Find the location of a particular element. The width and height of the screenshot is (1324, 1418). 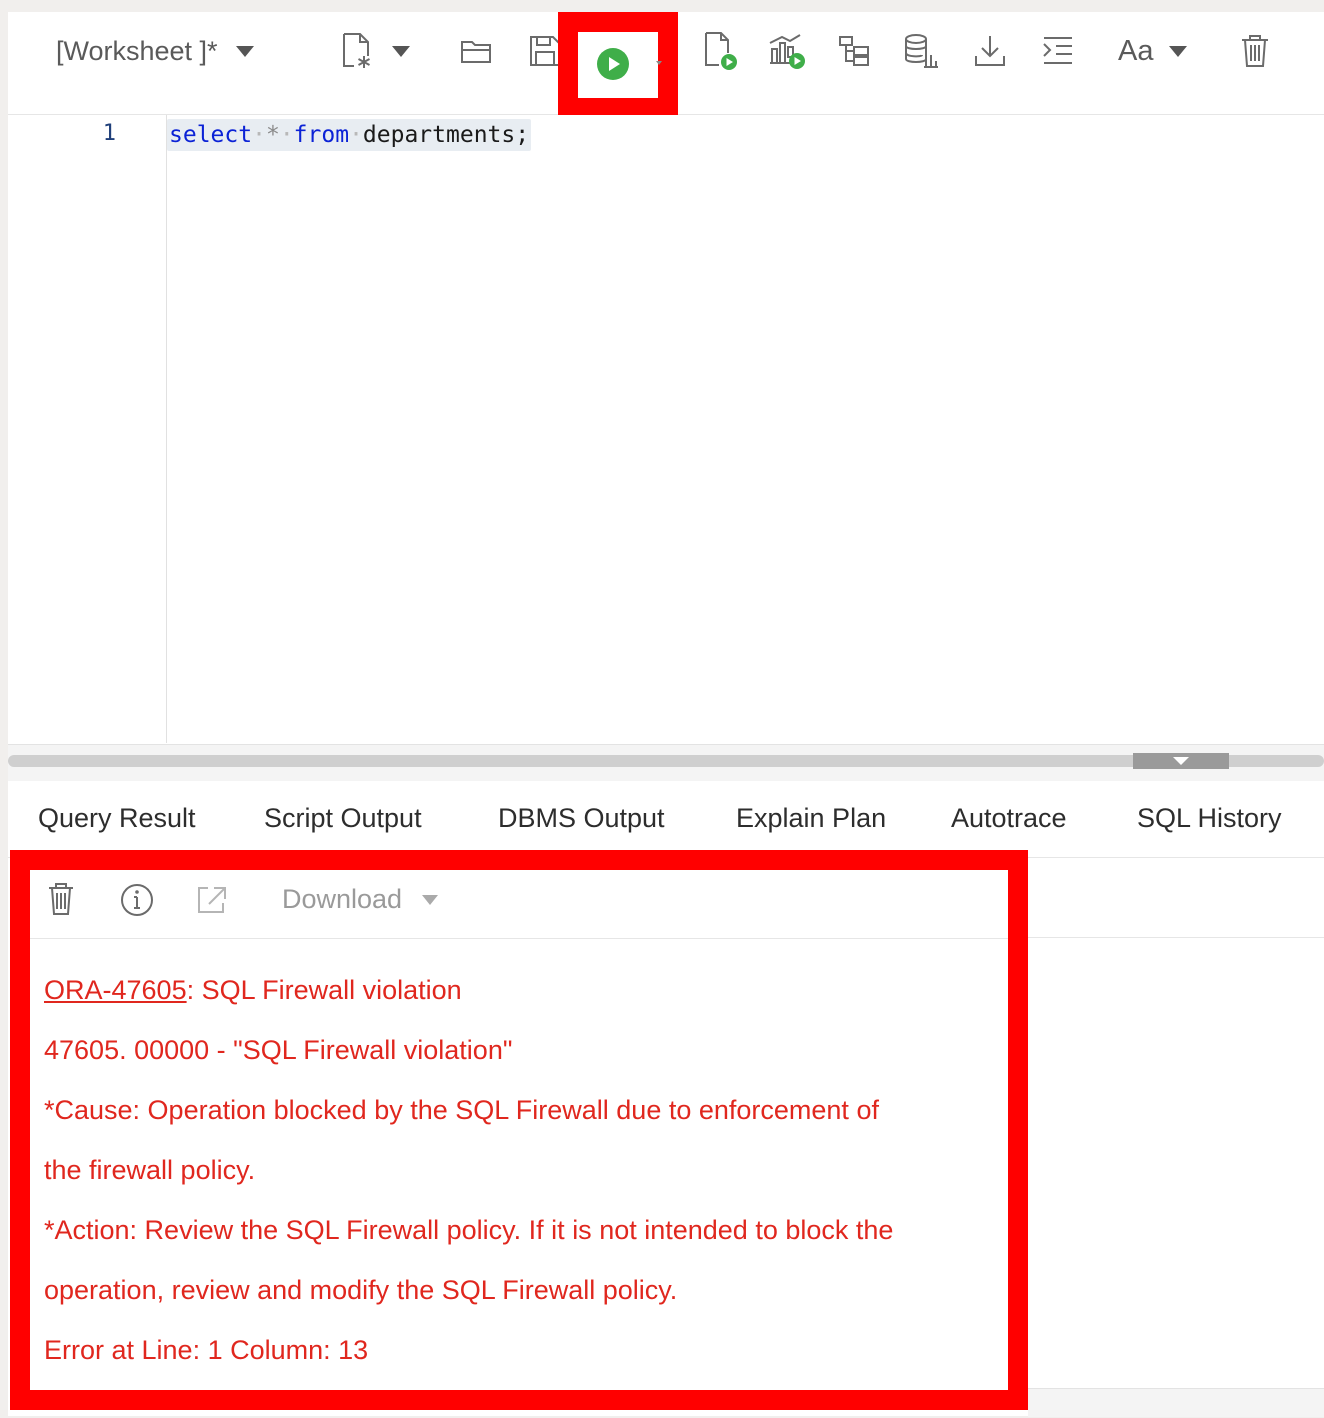

run-icon is located at coordinates (613, 64).